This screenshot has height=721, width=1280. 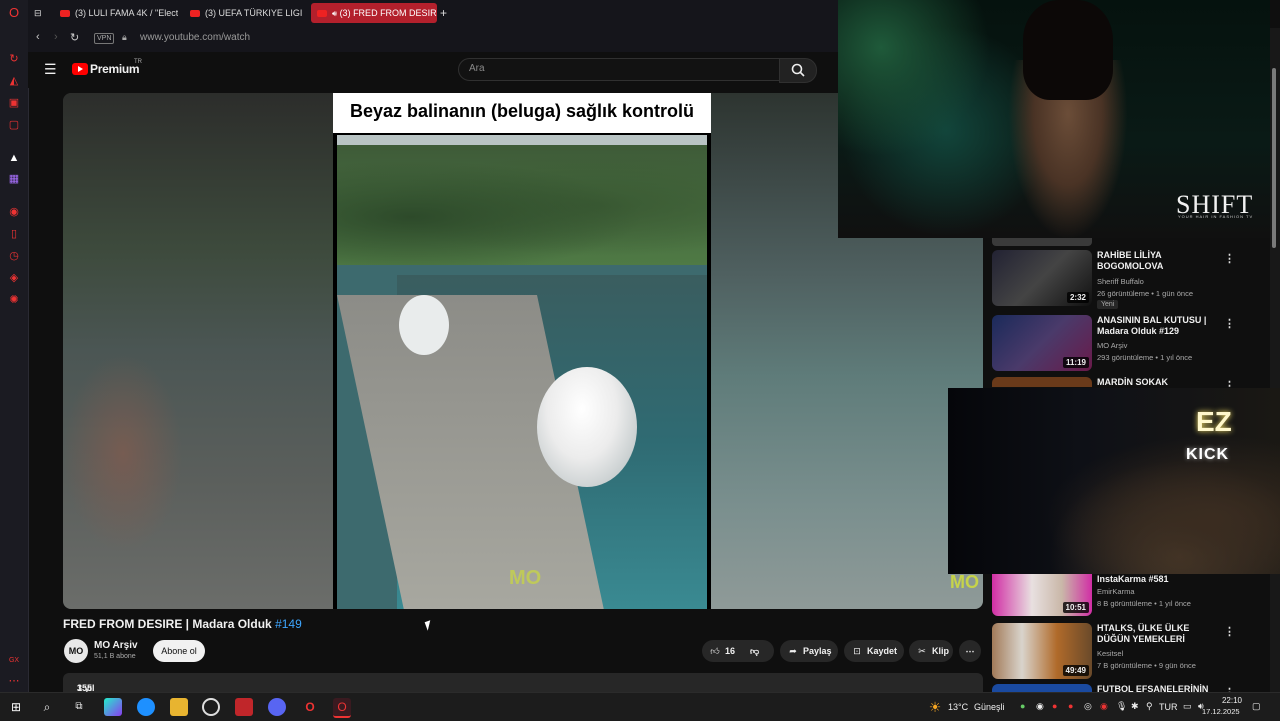 What do you see at coordinates (79, 707) in the screenshot?
I see `task-view-icon: ⧉` at bounding box center [79, 707].